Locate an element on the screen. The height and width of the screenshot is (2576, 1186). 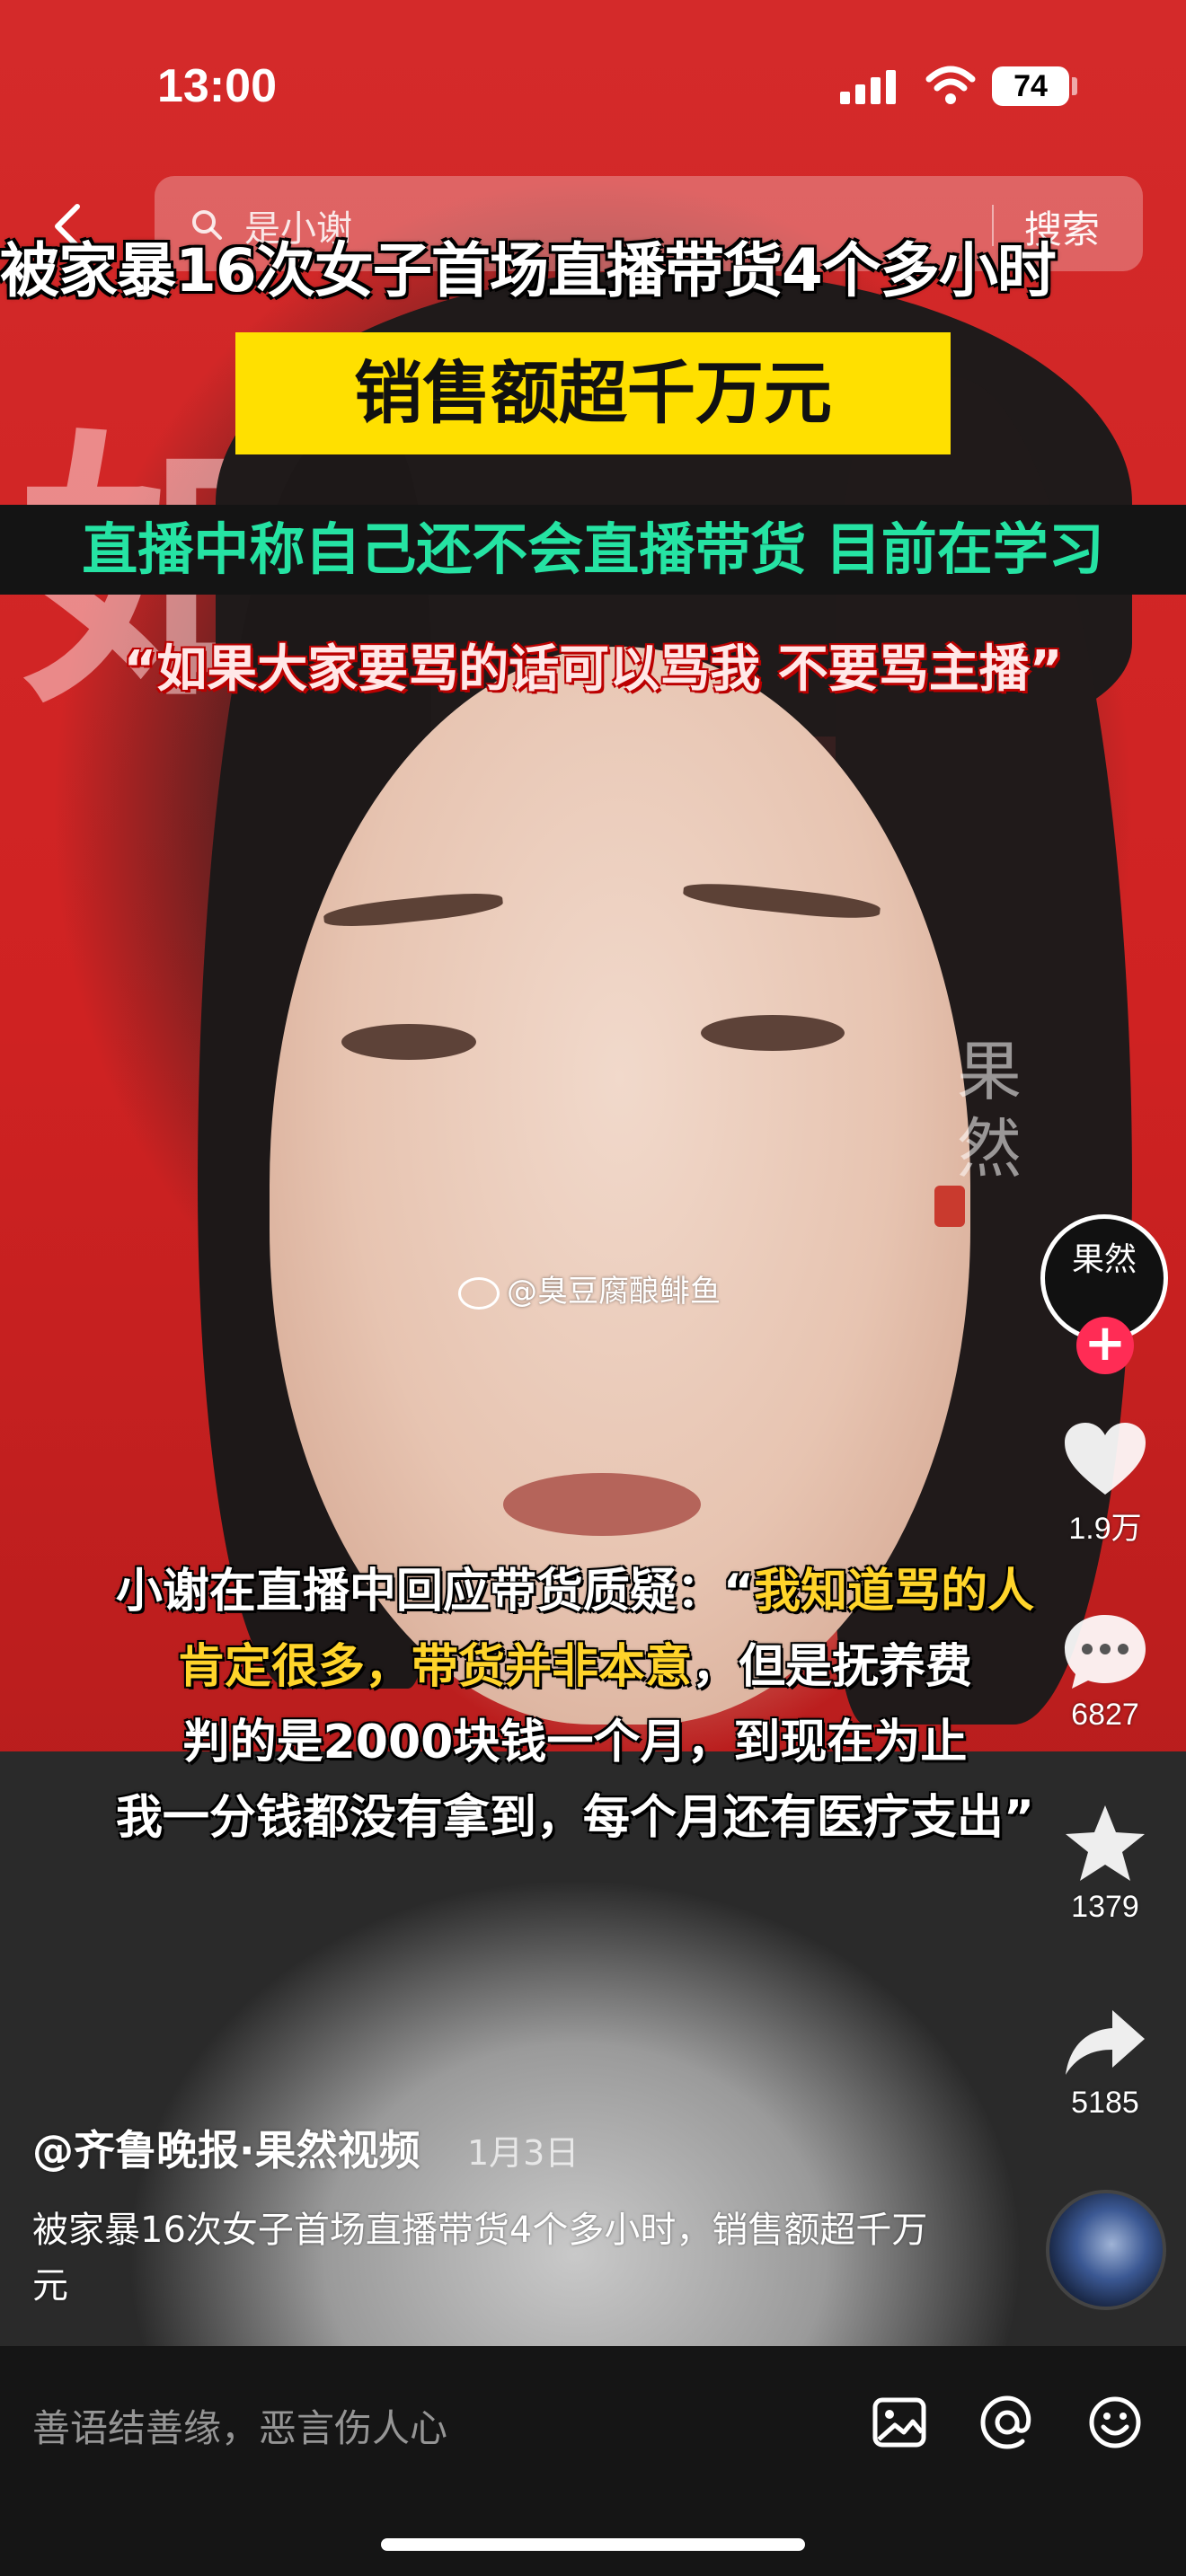
video-caption-title: 被家暴16次女子首场直播带货4个多小时 is located at coordinates (528, 270).